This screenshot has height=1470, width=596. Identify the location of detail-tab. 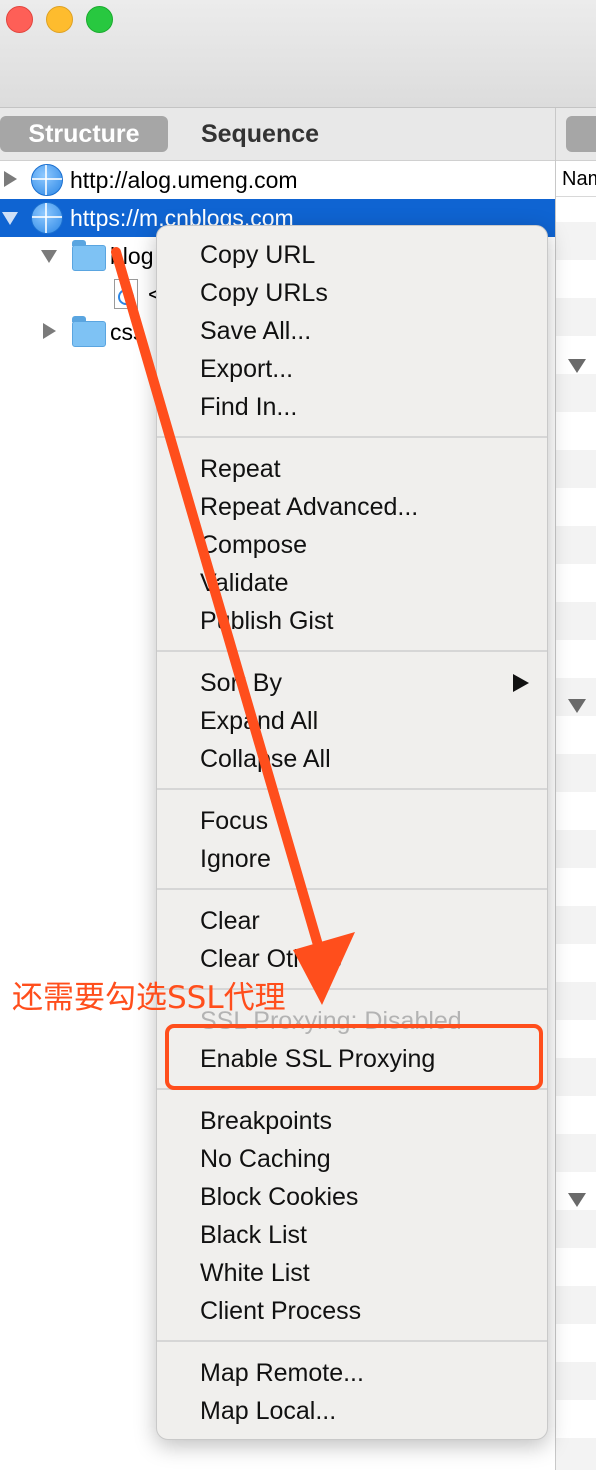
(581, 134).